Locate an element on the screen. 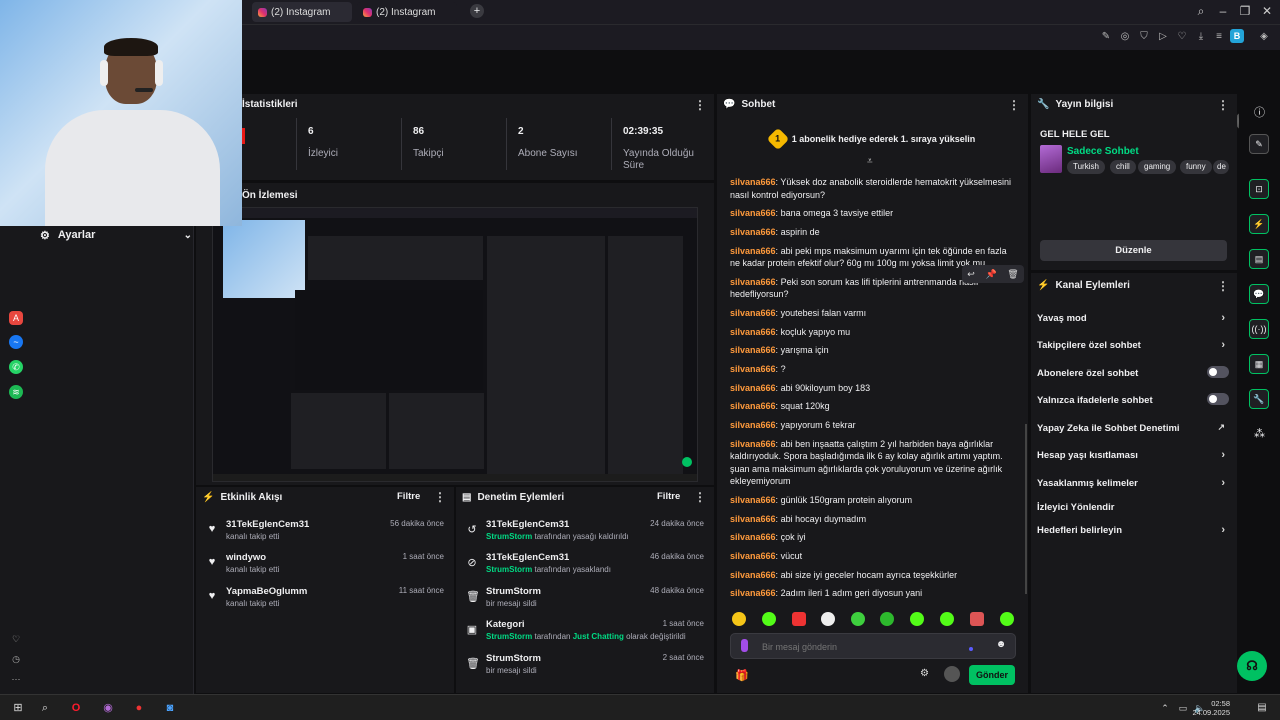  gift-icon: 🎁 is located at coordinates (742, 675).